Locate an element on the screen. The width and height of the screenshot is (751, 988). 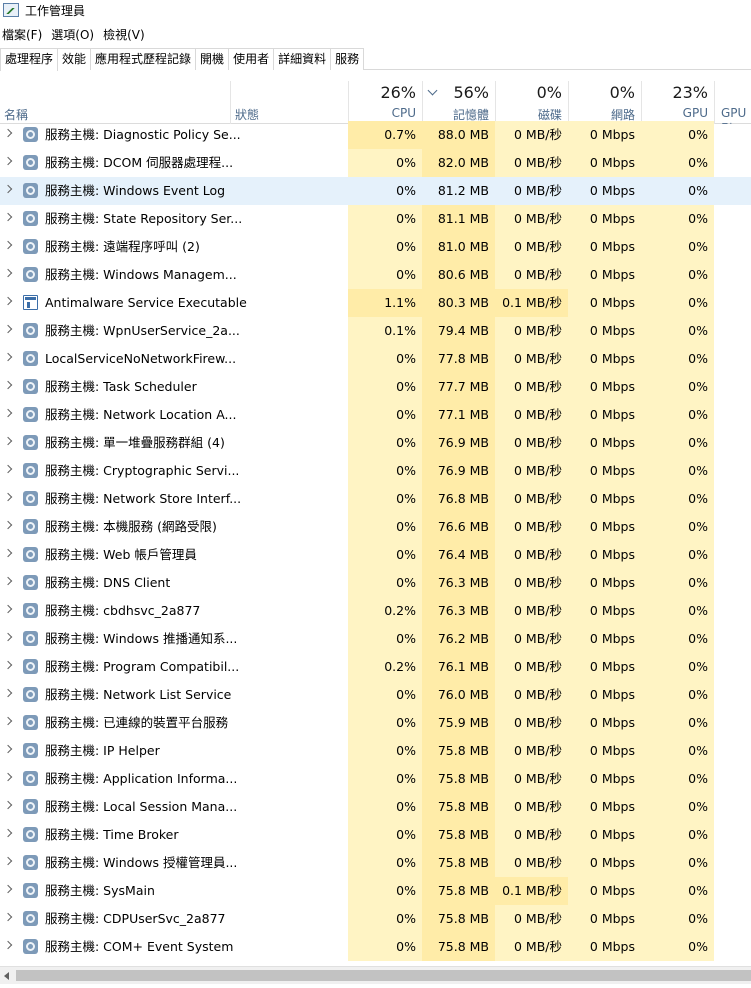
process-disk: 0 MB/秒 is located at coordinates (531, 443).